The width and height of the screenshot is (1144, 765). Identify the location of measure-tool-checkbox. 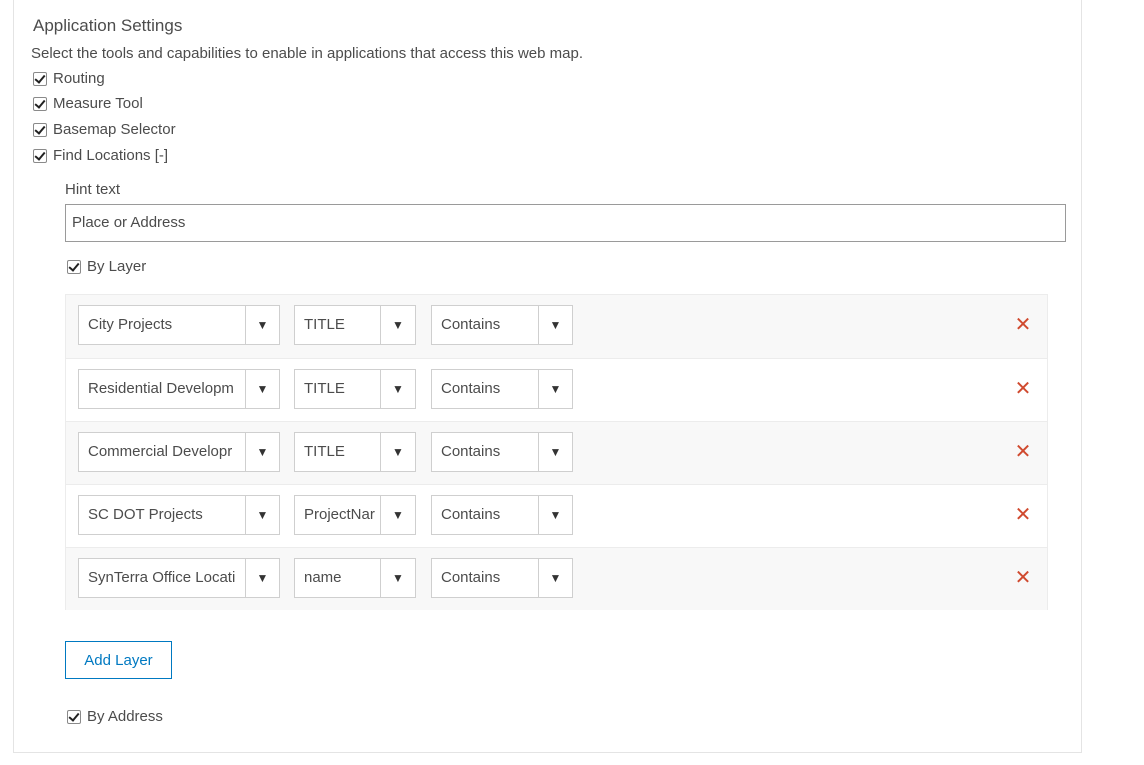
(40, 103).